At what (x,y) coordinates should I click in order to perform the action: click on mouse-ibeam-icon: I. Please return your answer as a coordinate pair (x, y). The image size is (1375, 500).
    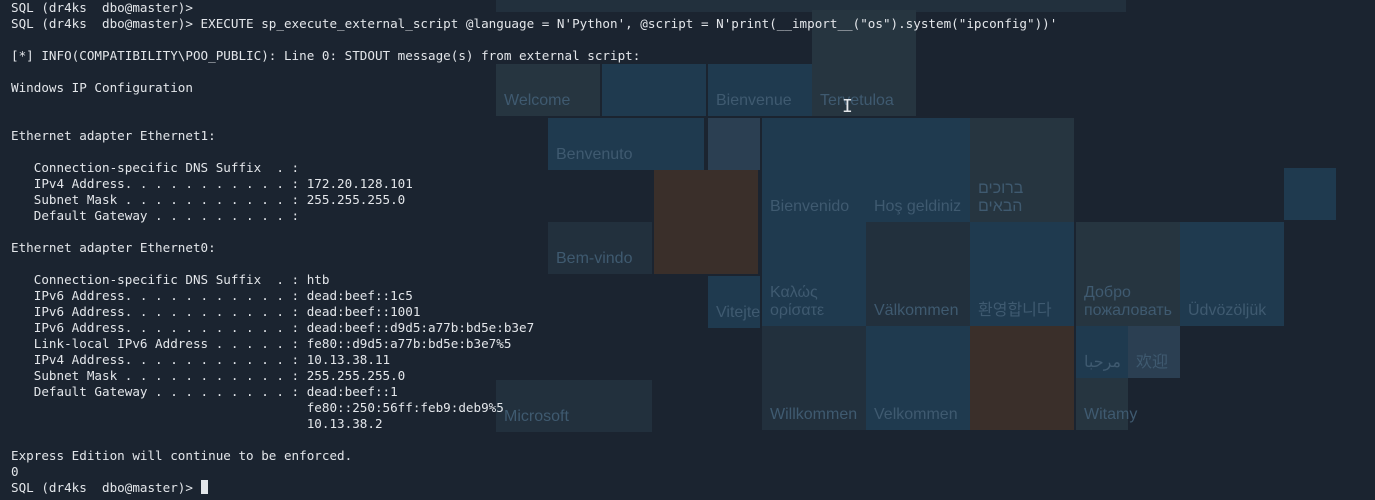
    Looking at the image, I should click on (847, 106).